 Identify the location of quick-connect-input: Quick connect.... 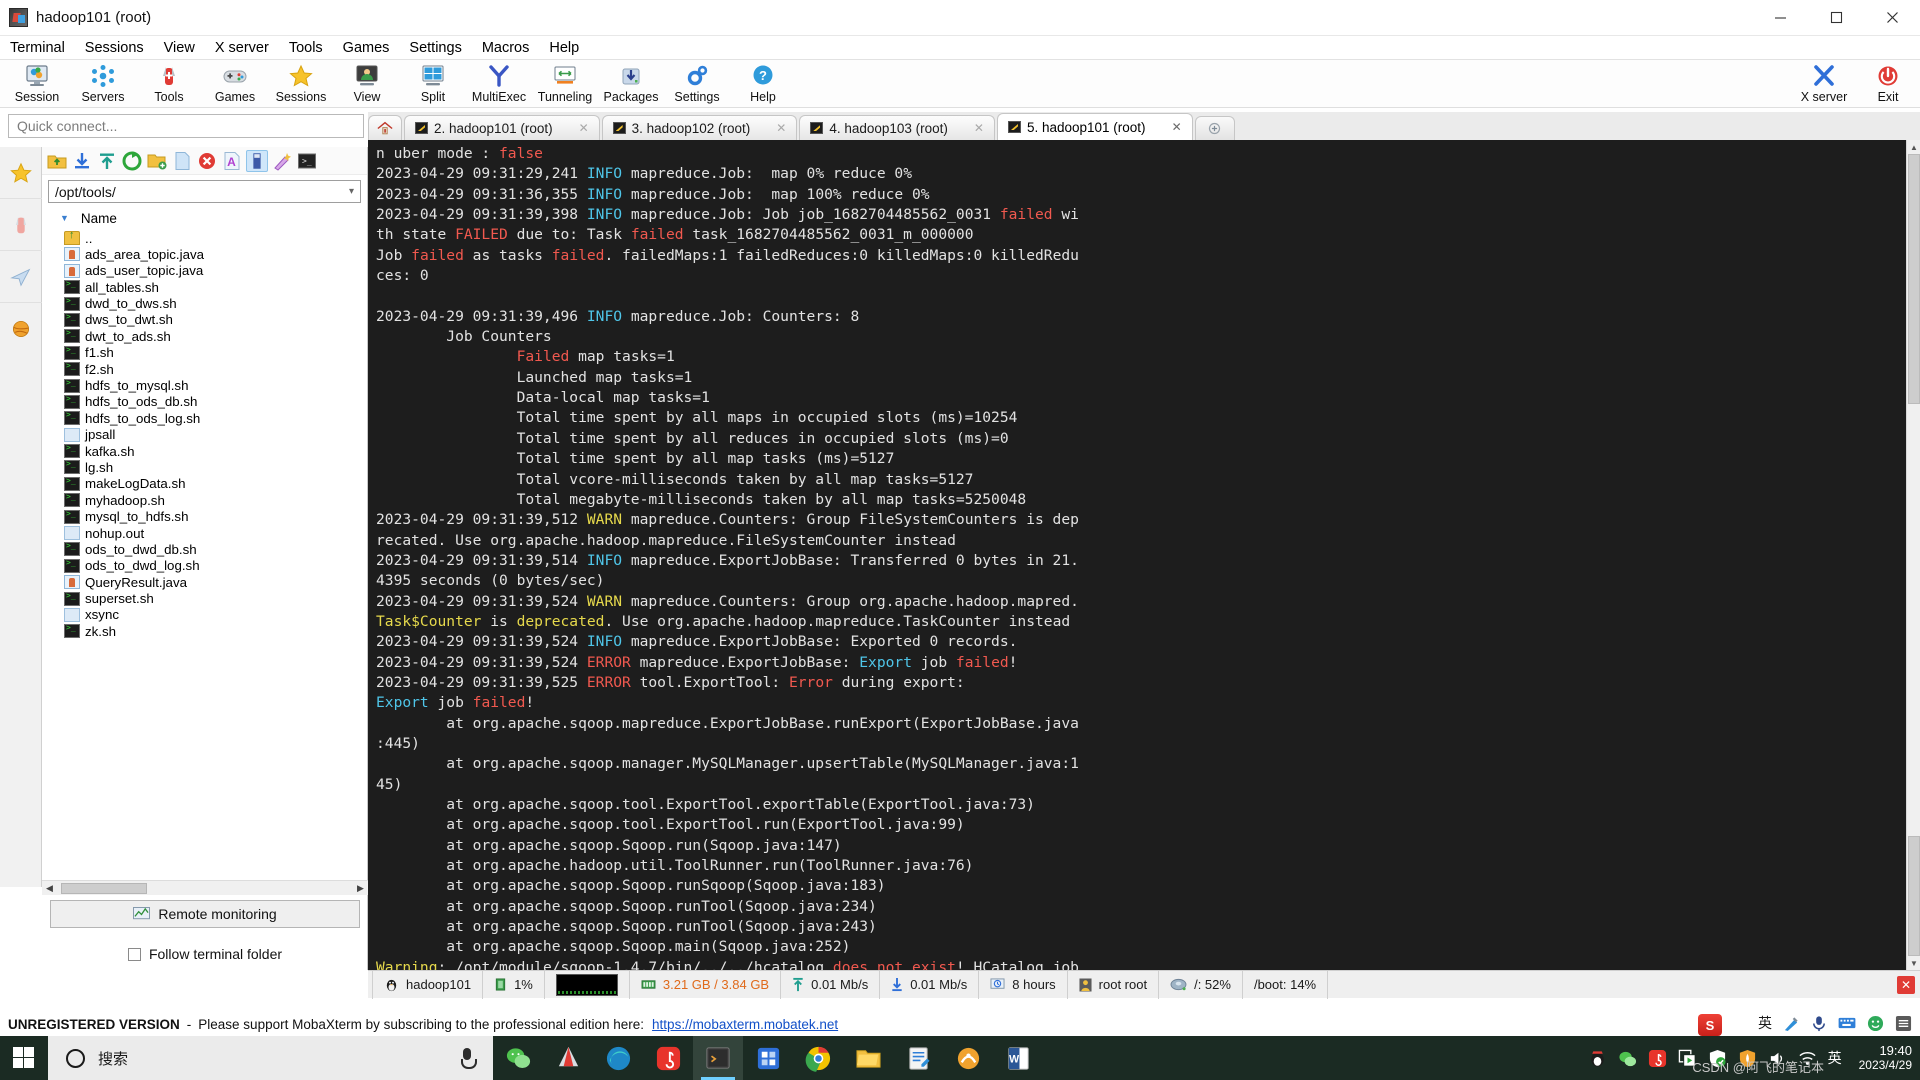
(186, 126).